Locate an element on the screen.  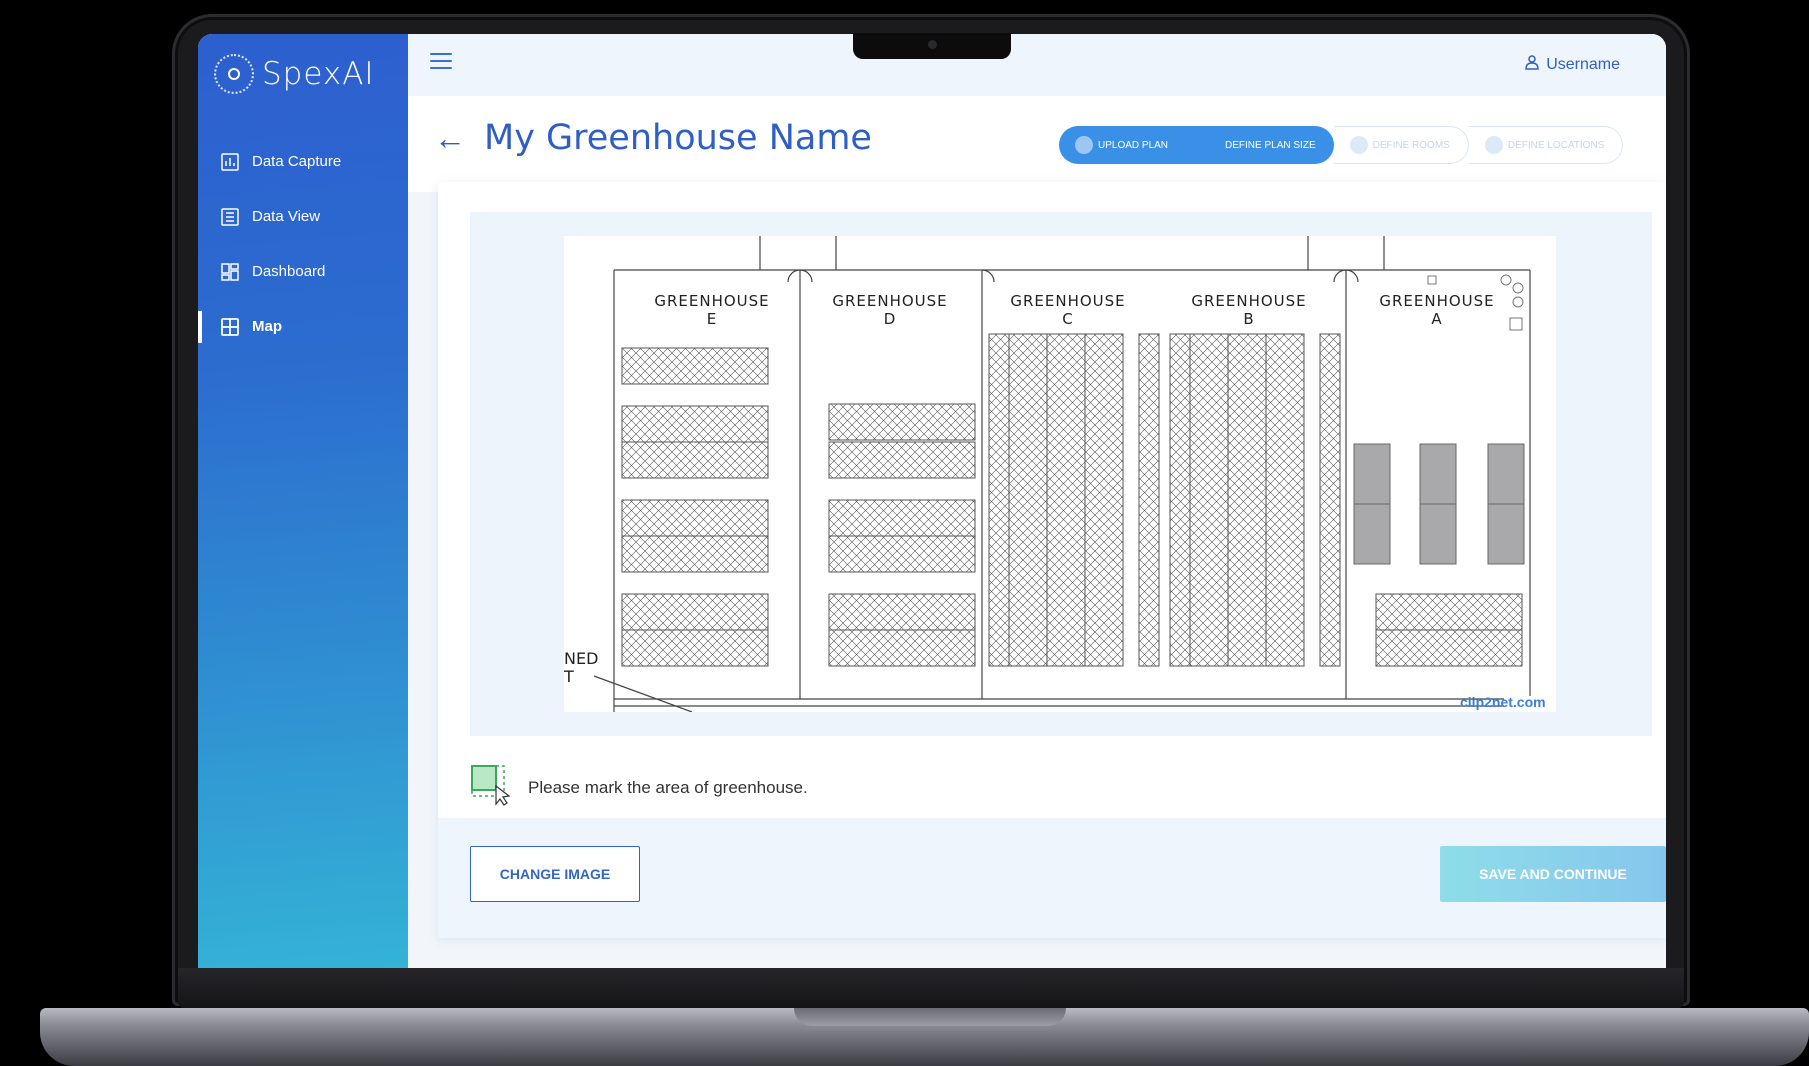
greenhouse-e-label: GREENHOUSE is located at coordinates (711, 301).